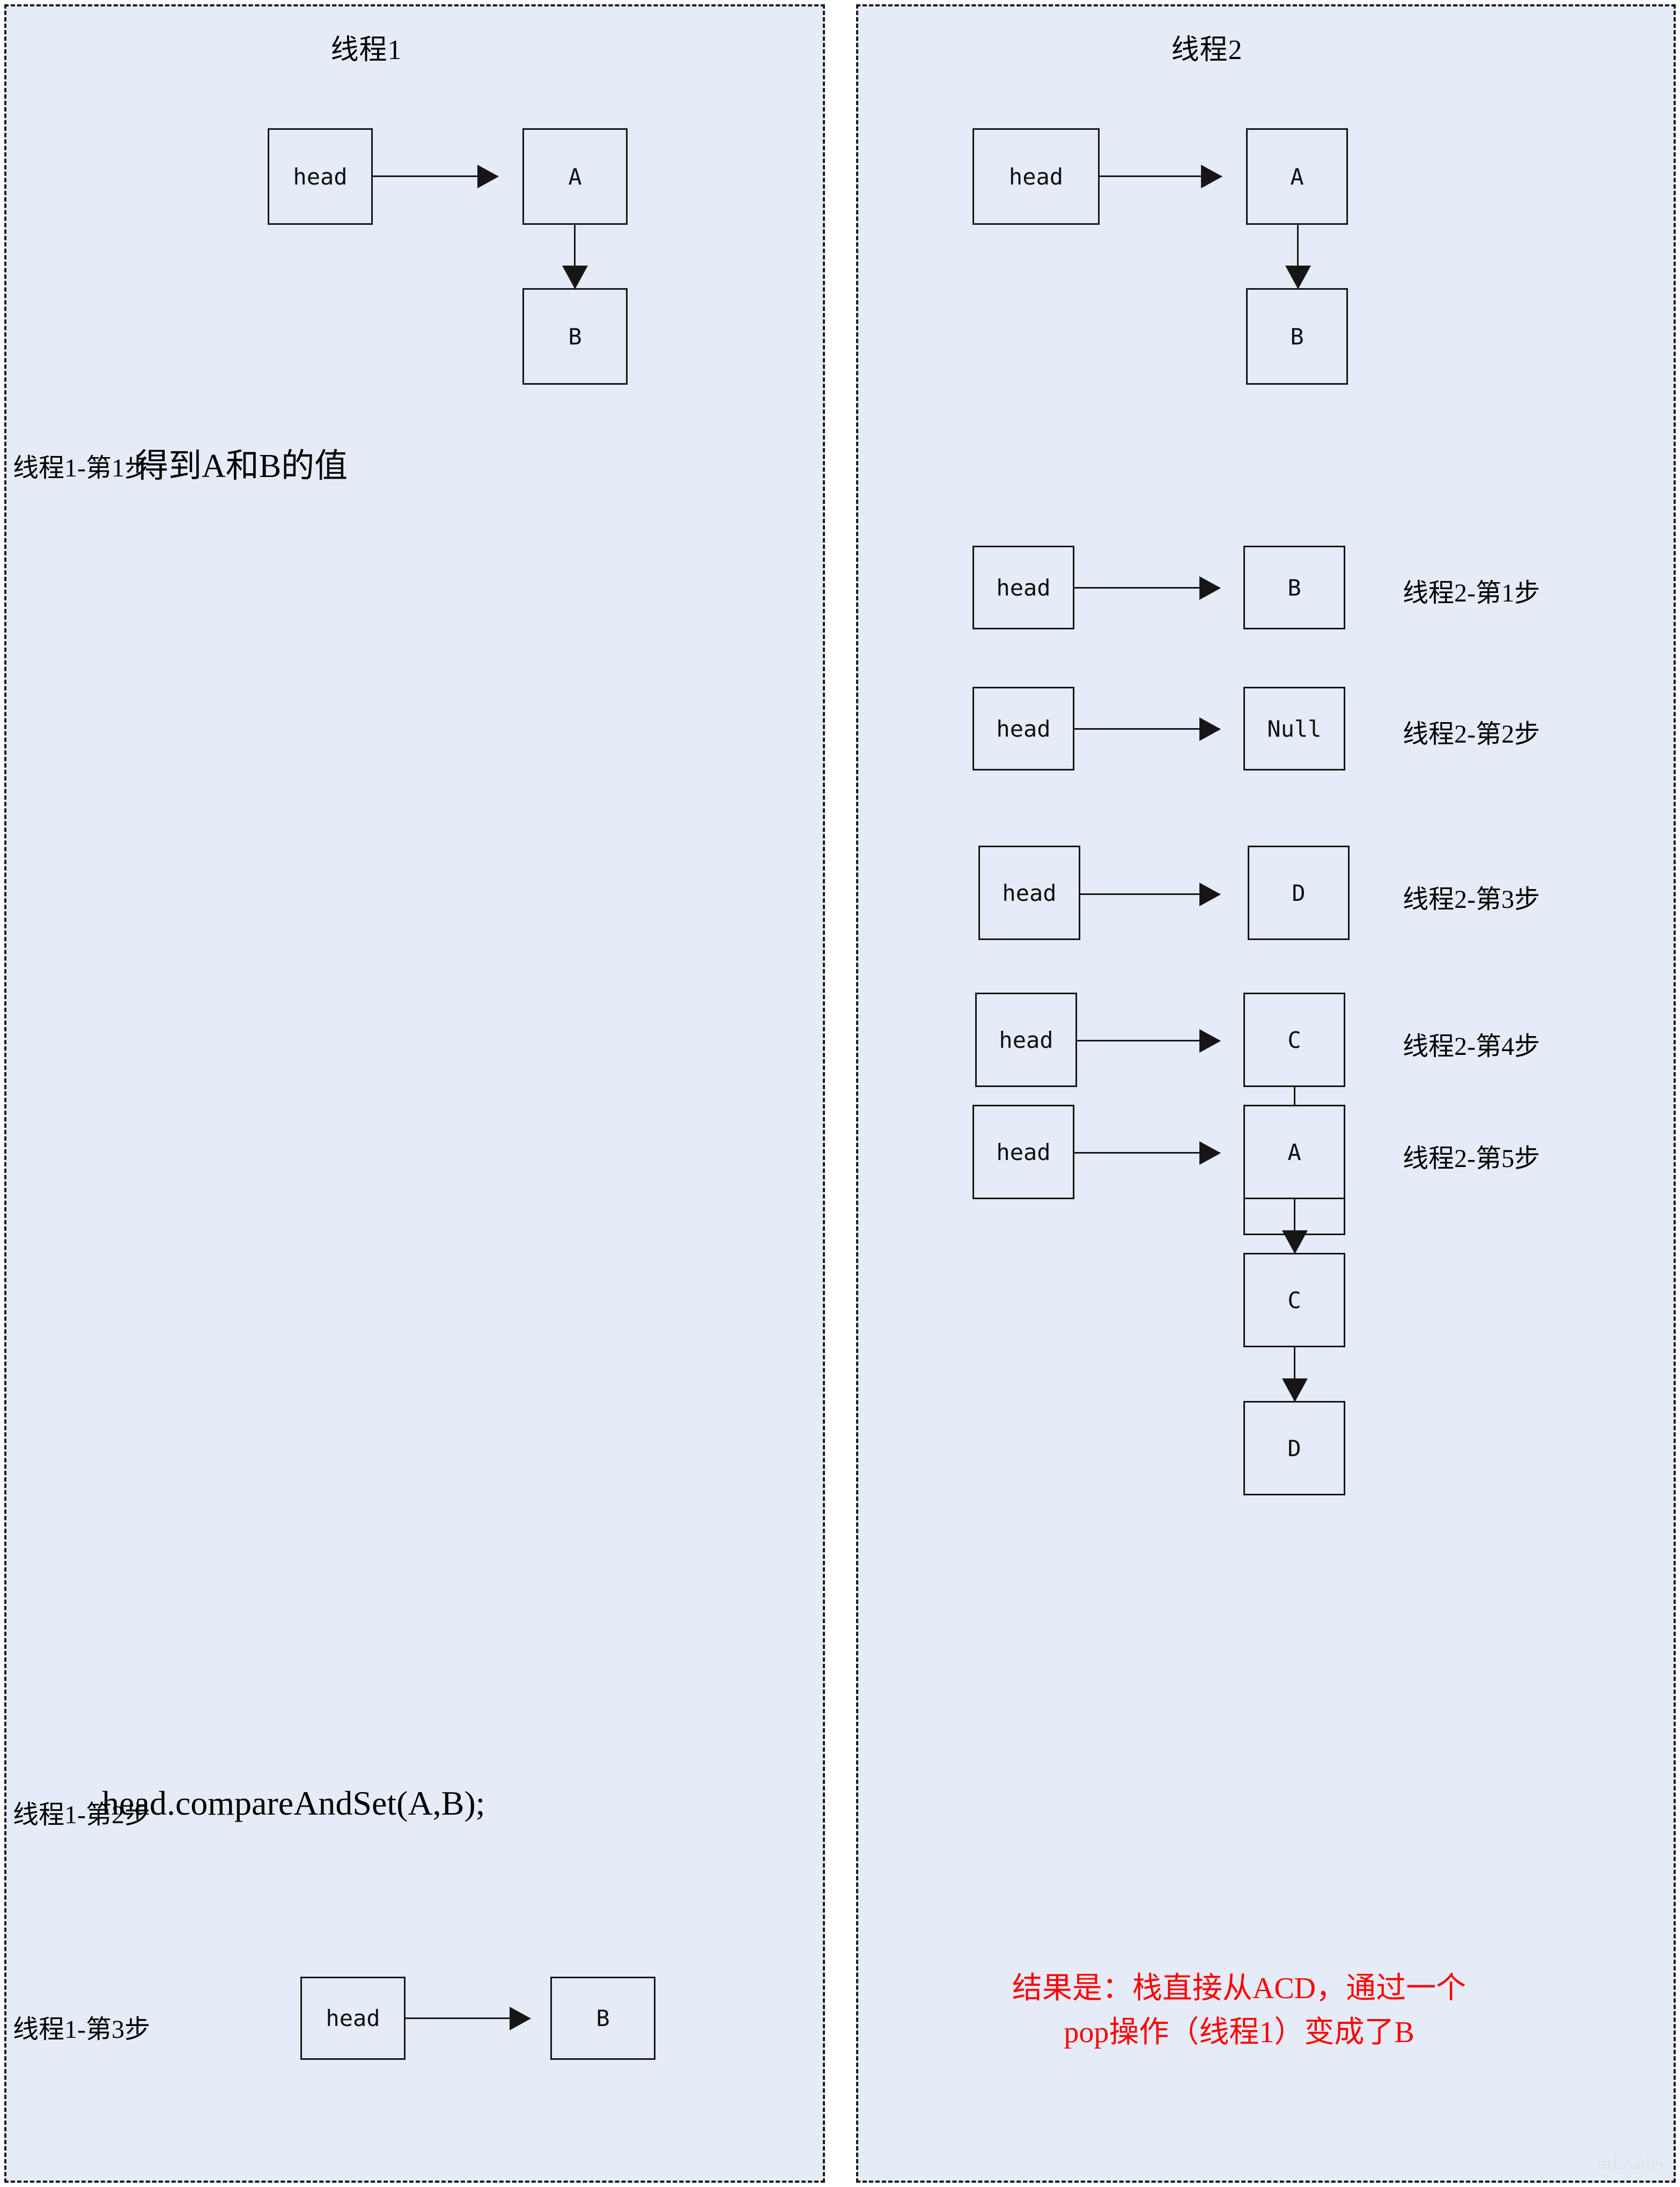 This screenshot has width=1680, height=2187. Describe the element at coordinates (1294, 1226) in the screenshot. I see `t2-step5-a-to-c-arrow` at that location.